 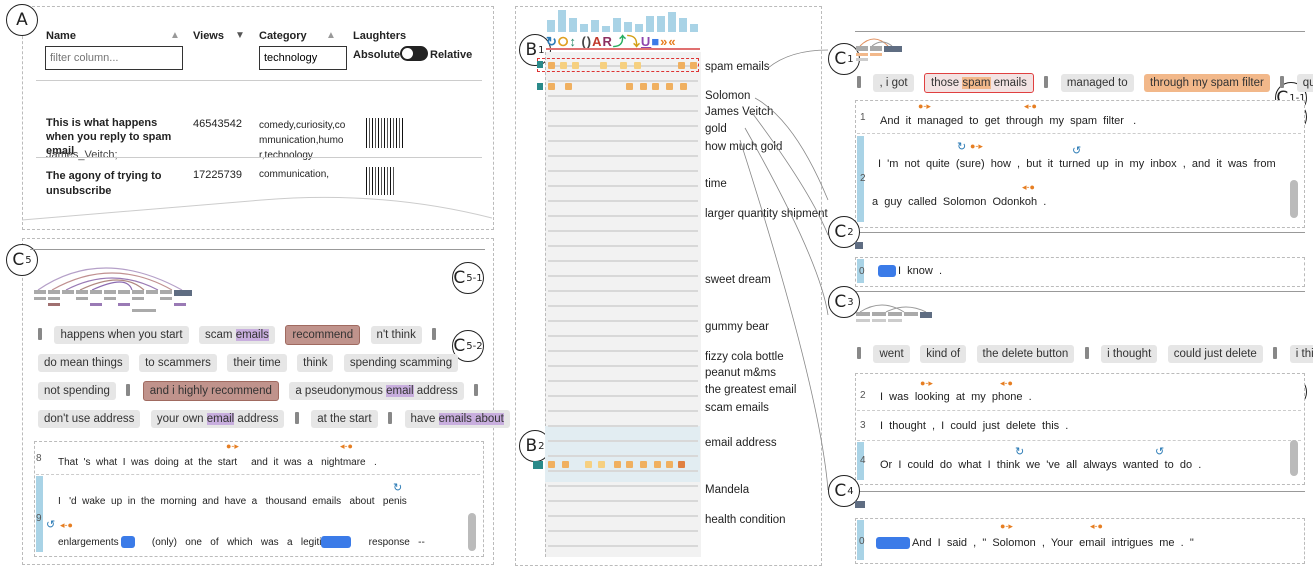 I want to click on phrase-chip: not spending, so click(x=77, y=391).